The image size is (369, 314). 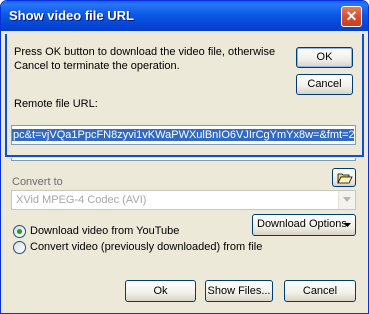 I want to click on ok-button-main: Ok, so click(x=160, y=291).